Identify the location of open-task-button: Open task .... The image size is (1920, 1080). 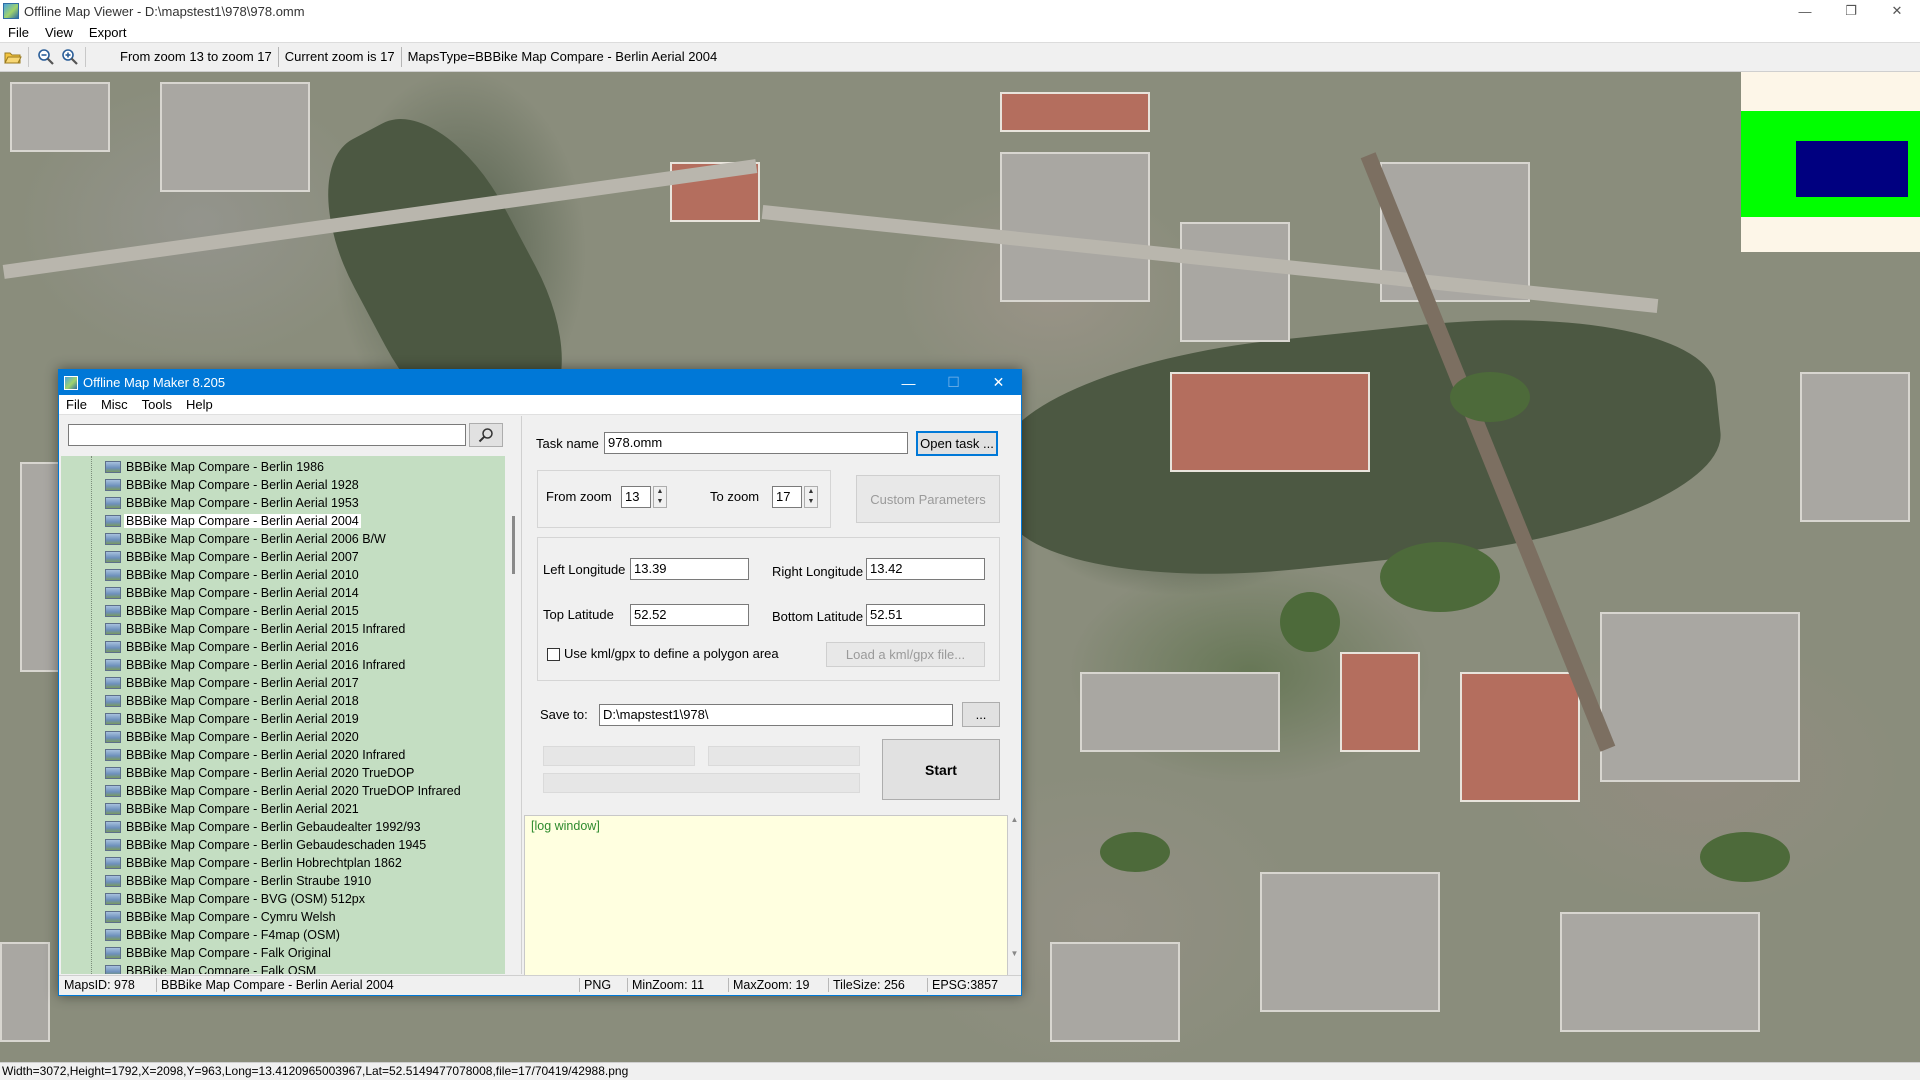
(957, 443).